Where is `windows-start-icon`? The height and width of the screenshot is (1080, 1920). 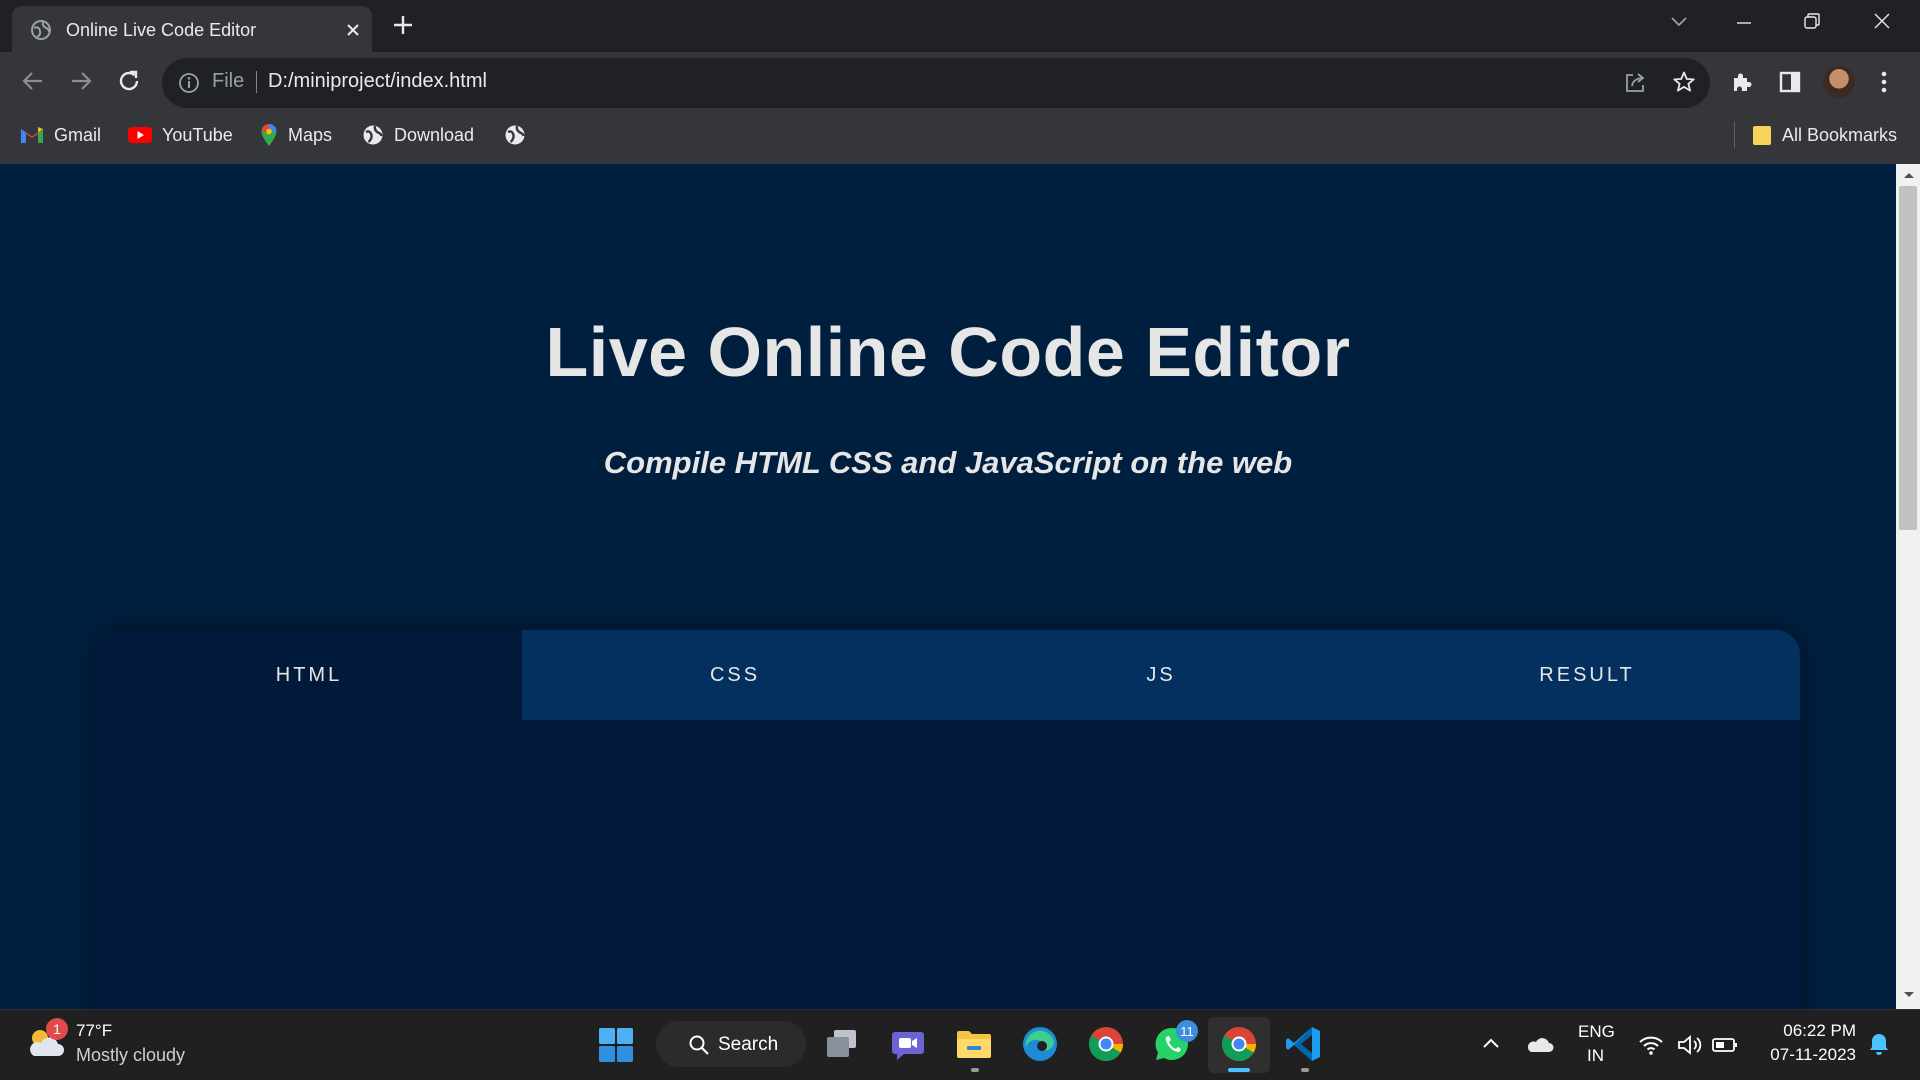 windows-start-icon is located at coordinates (616, 1045).